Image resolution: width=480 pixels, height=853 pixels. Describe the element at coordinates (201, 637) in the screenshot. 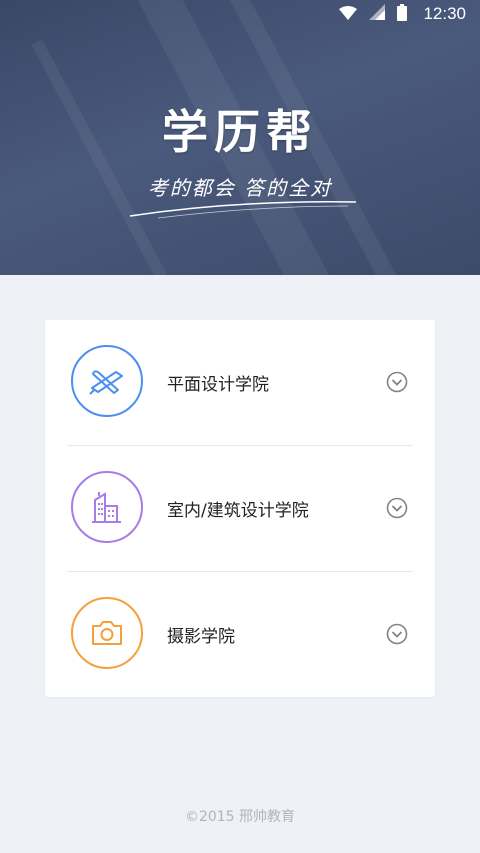

I see `college-label: 摄影学院` at that location.